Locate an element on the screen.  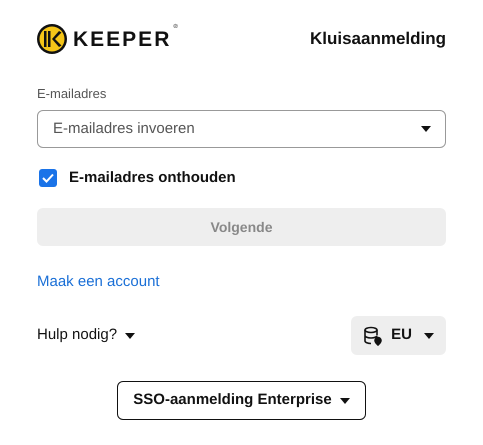
remember-label: E-mailadres onthouden is located at coordinates (152, 178).